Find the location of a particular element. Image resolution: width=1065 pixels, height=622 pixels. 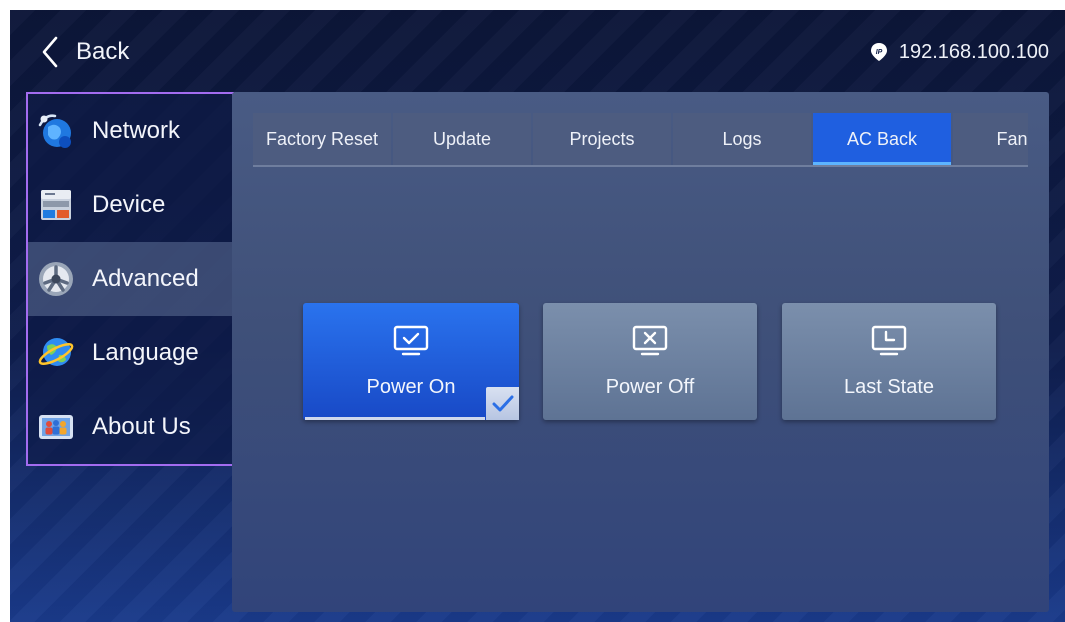

back-label: Back is located at coordinates (103, 51).